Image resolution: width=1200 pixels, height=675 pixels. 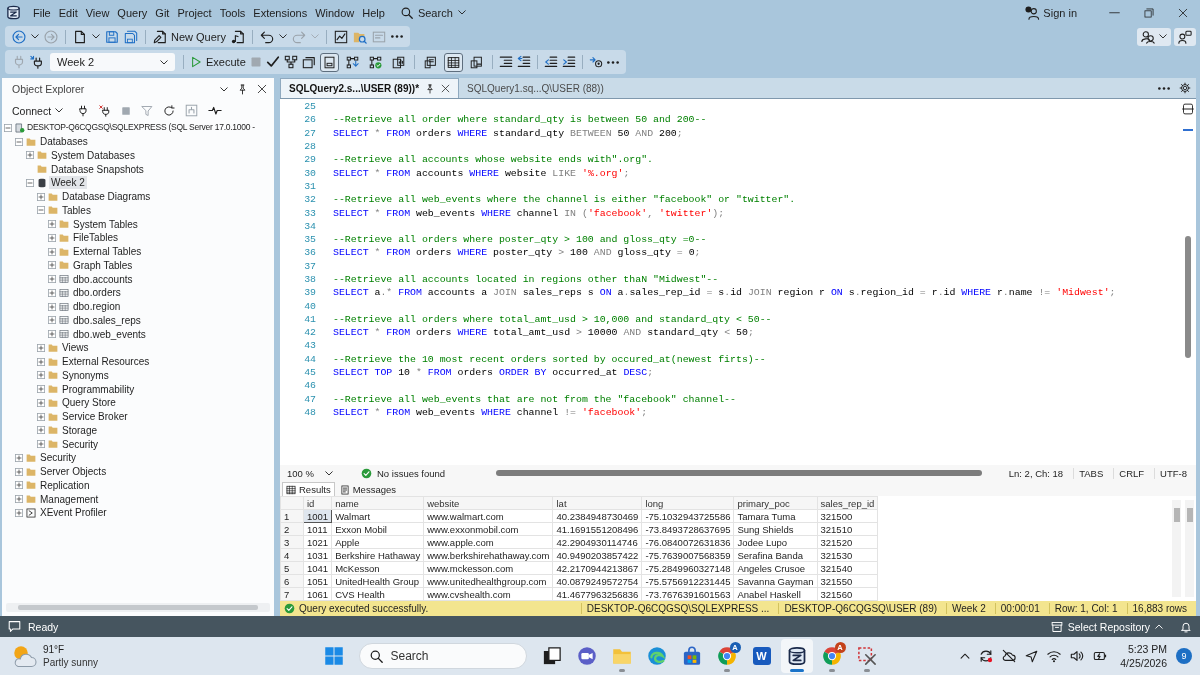 What do you see at coordinates (68, 12) in the screenshot?
I see `menu-item: Edit` at bounding box center [68, 12].